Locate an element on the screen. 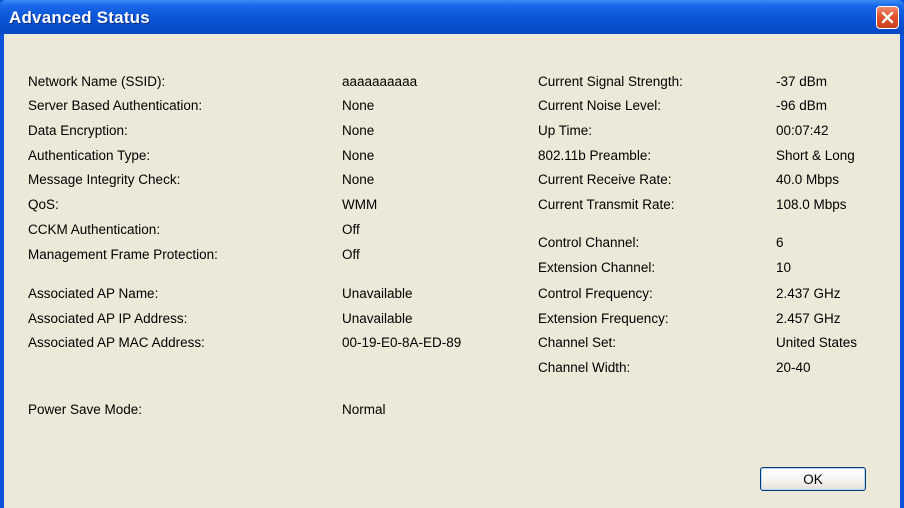 This screenshot has width=904, height=508. extension-channel-value: 10 is located at coordinates (784, 267).